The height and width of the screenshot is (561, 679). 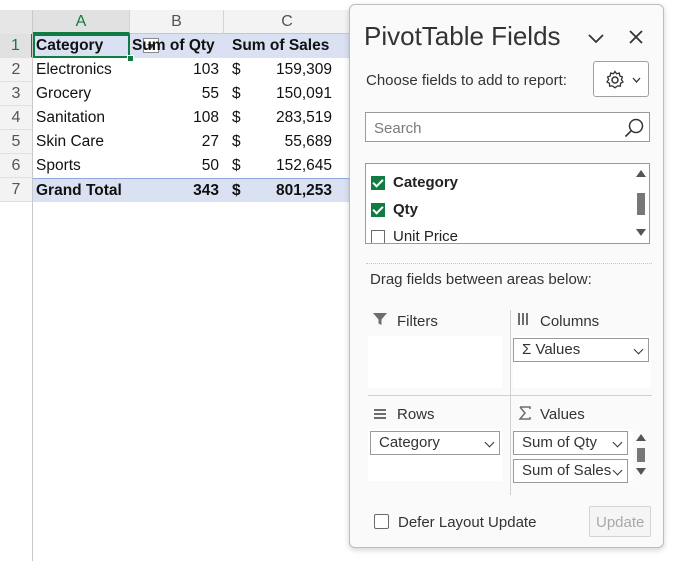 What do you see at coordinates (406, 209) in the screenshot?
I see `field-label: Qty` at bounding box center [406, 209].